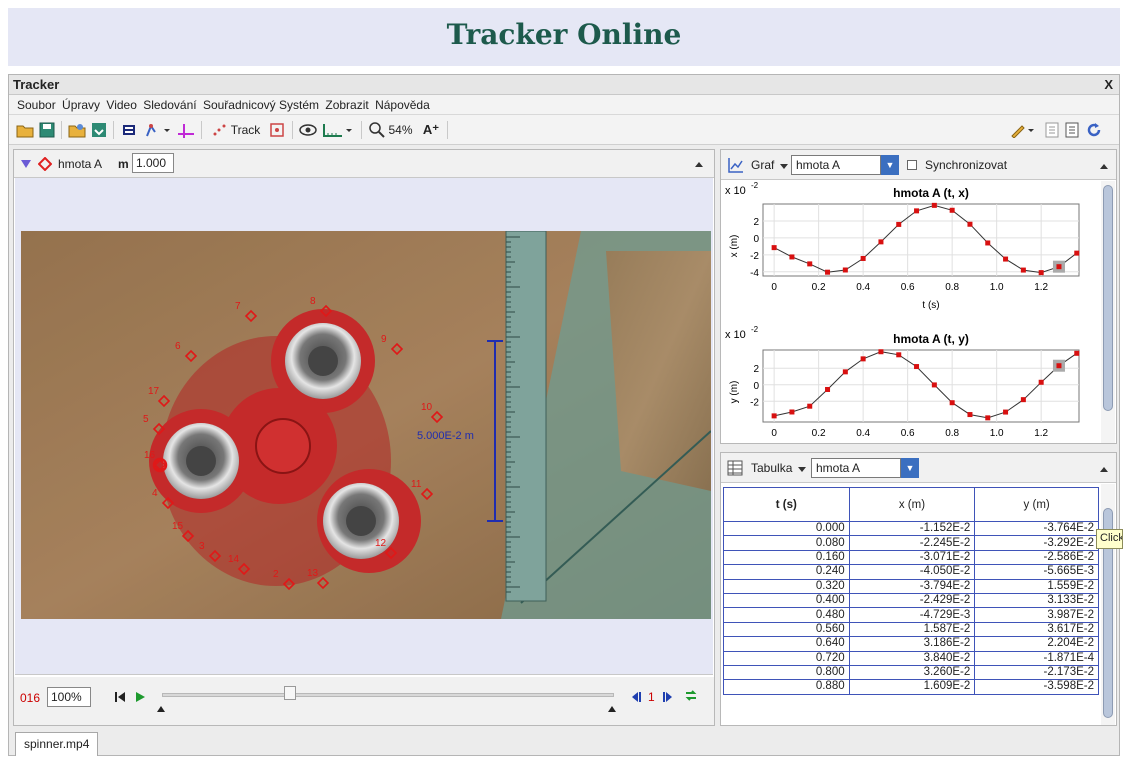 This screenshot has height=758, width=1123. What do you see at coordinates (771, 468) in the screenshot?
I see `table-menu: Tabulka` at bounding box center [771, 468].